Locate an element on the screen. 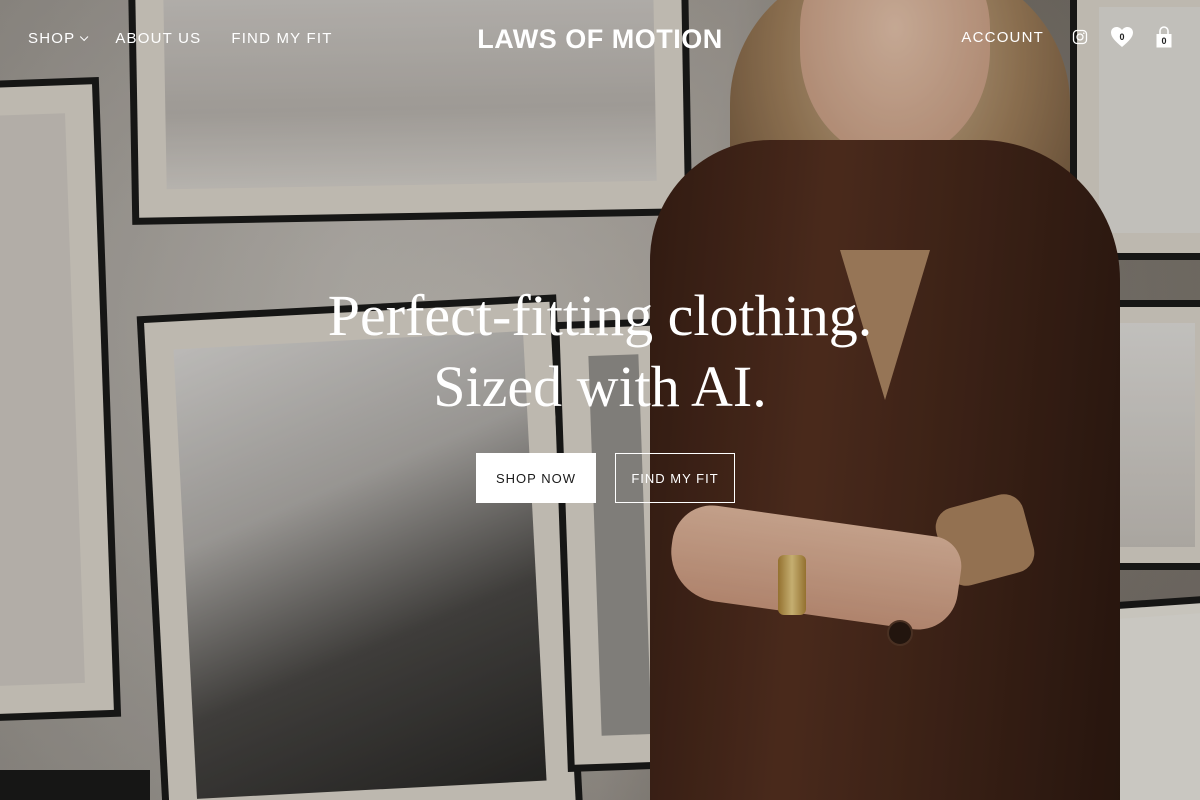 The width and height of the screenshot is (1200, 800). wishlist-button: 0 is located at coordinates (1122, 37).